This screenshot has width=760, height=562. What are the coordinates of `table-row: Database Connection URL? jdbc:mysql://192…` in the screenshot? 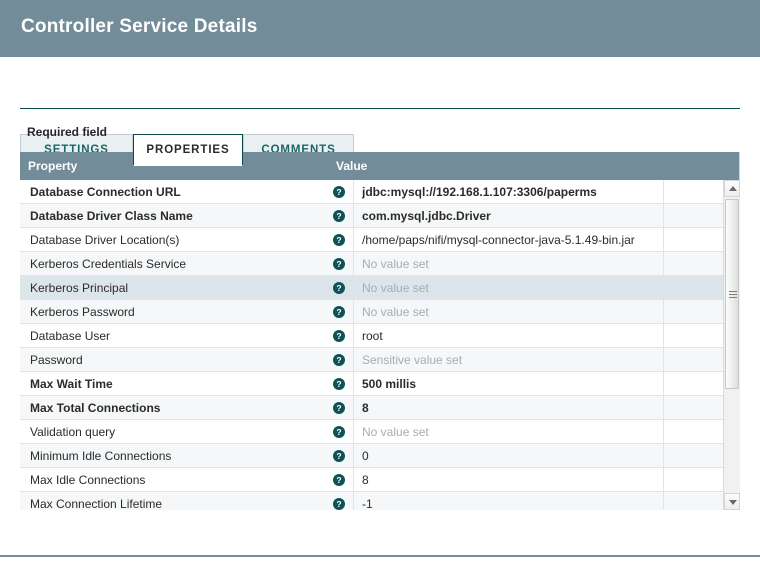 It's located at (379, 192).